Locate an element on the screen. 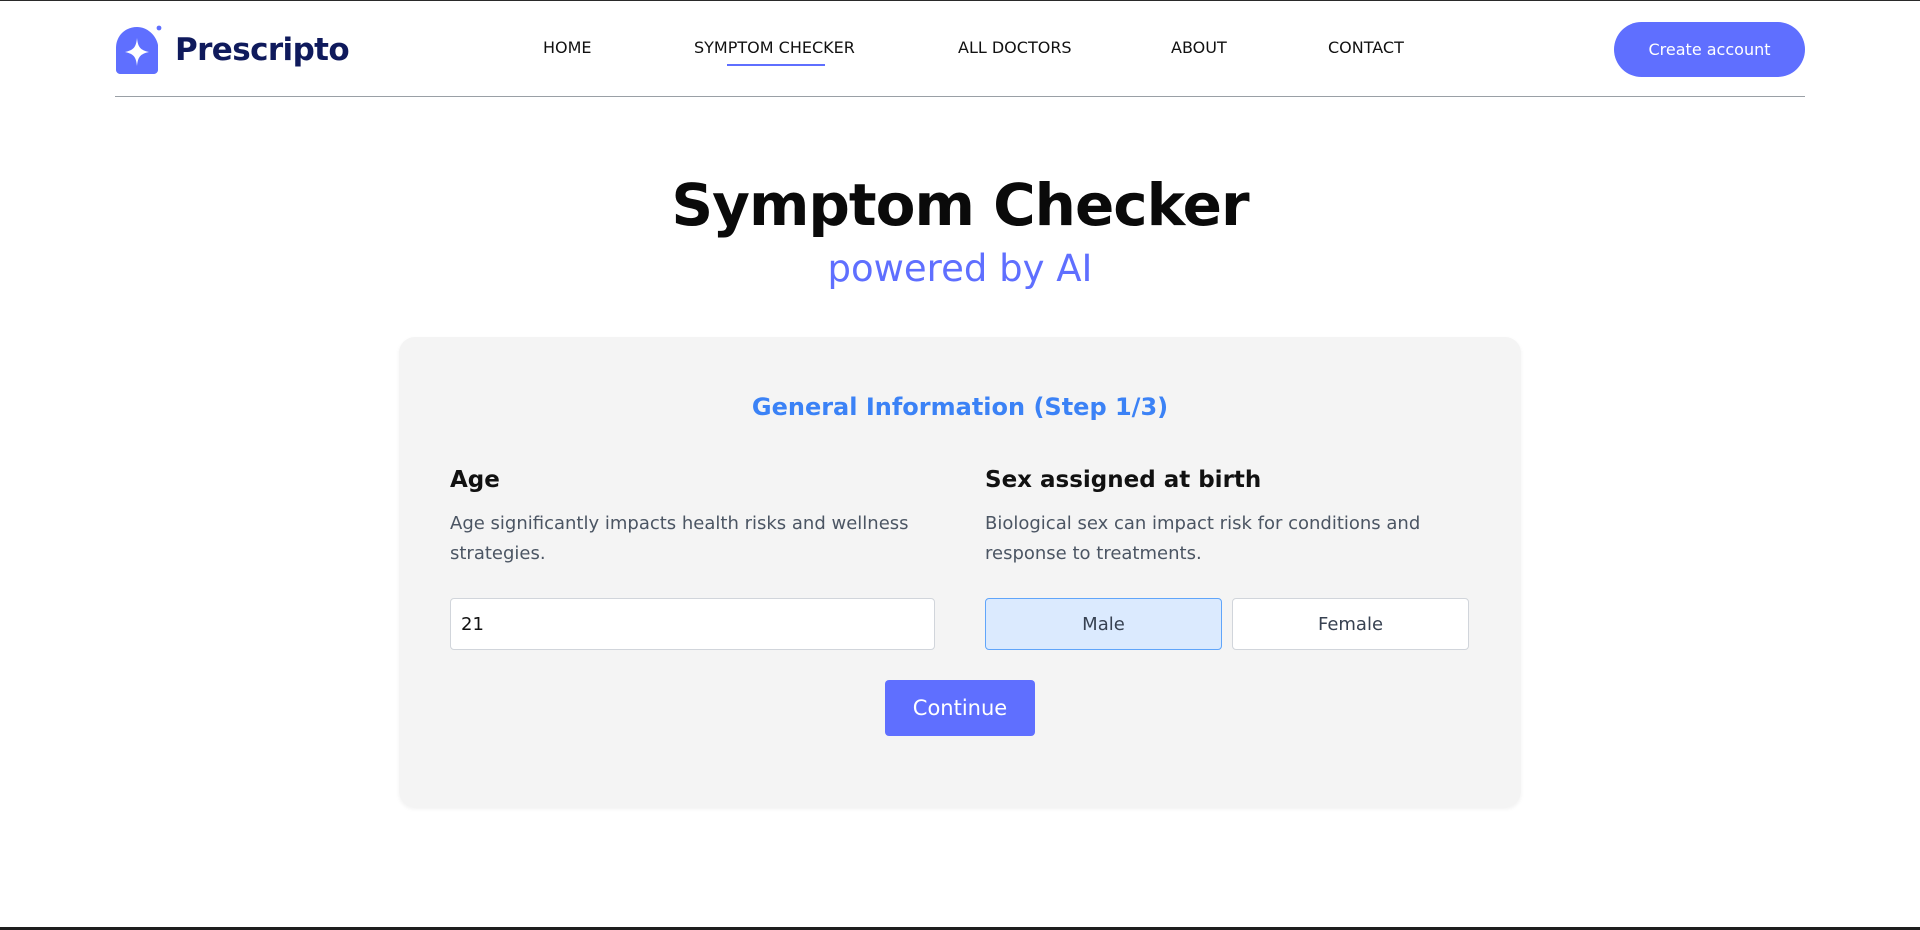  age-label: Age is located at coordinates (475, 480).